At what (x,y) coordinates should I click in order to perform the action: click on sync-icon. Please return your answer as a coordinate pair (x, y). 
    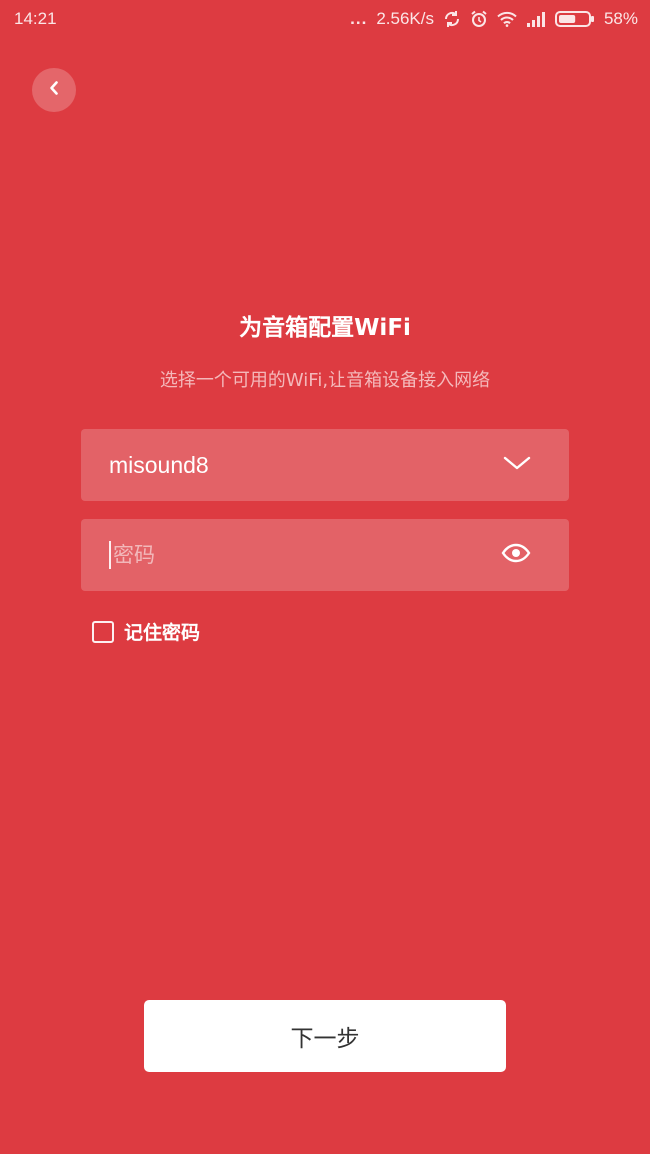
    Looking at the image, I should click on (452, 19).